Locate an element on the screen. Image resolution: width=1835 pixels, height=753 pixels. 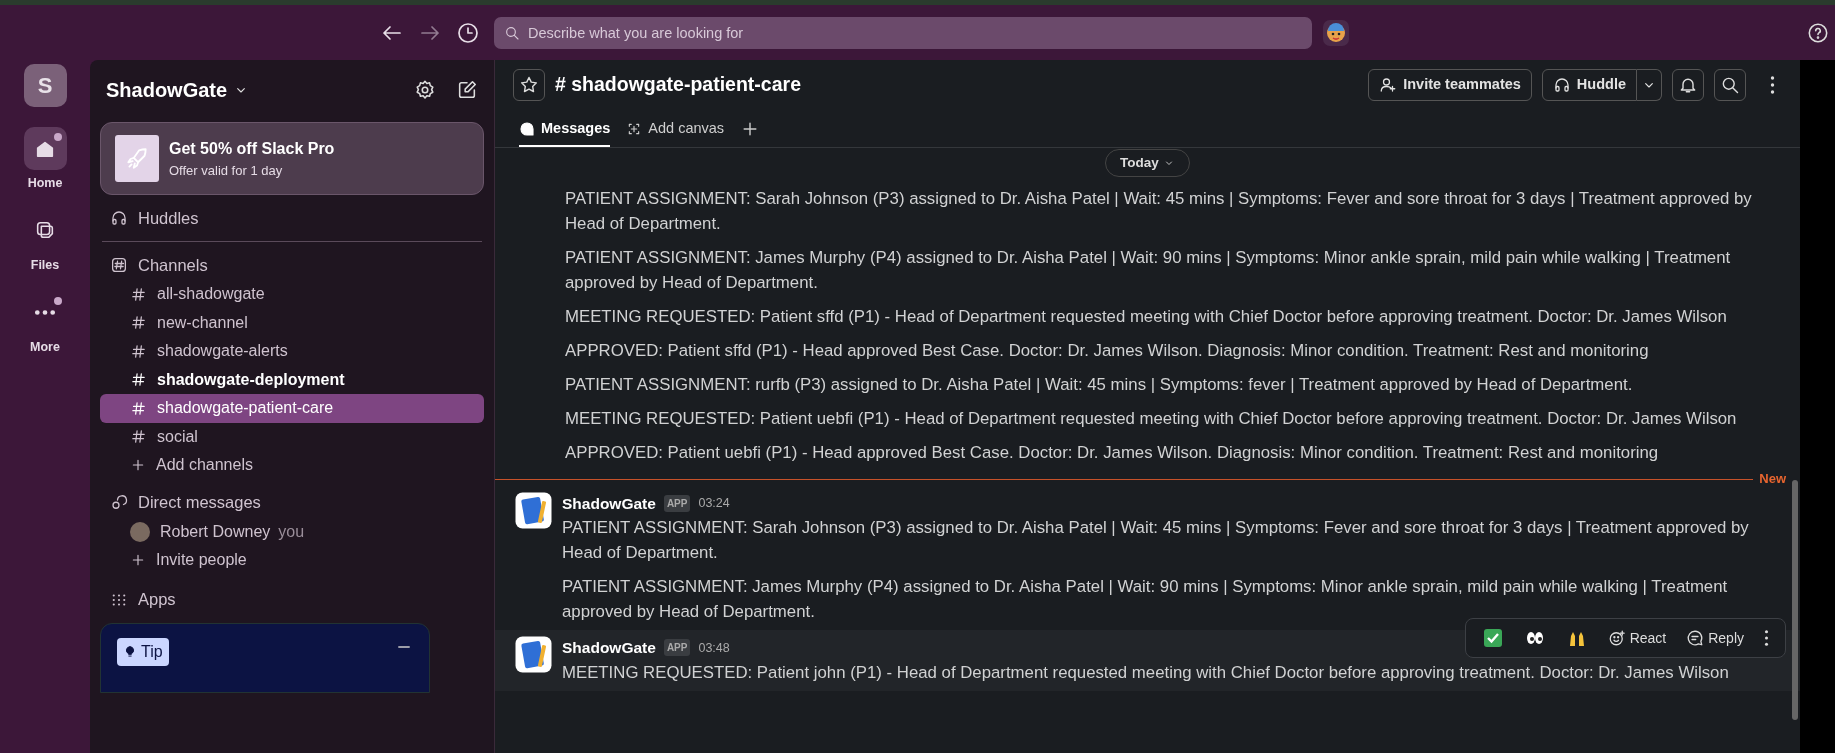
direct-messages-heading: Direct messages is located at coordinates (292, 502).